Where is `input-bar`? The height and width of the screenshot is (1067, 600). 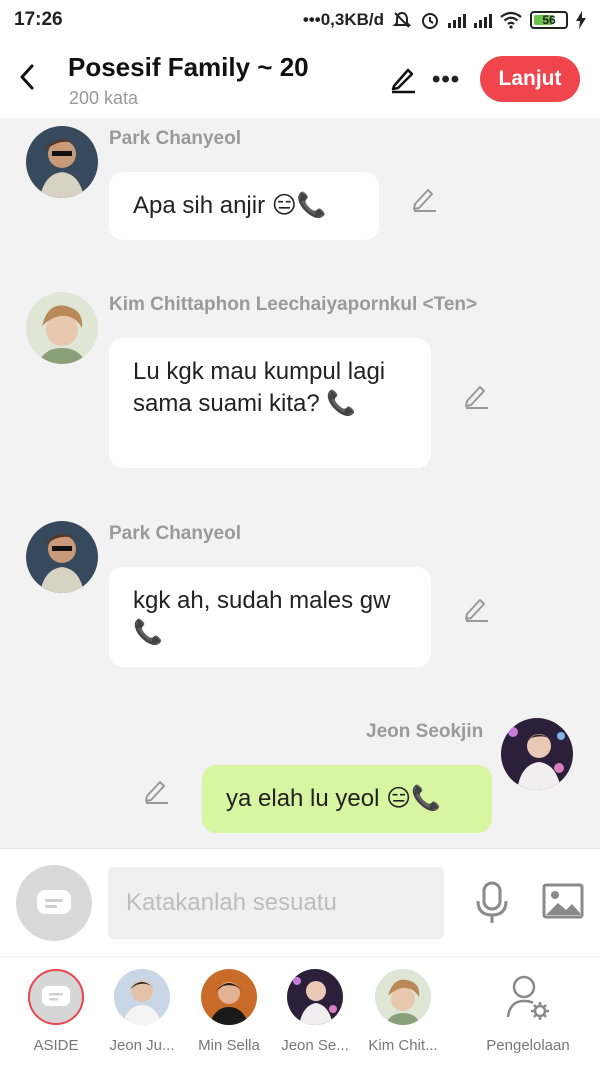
input-bar is located at coordinates (300, 902).